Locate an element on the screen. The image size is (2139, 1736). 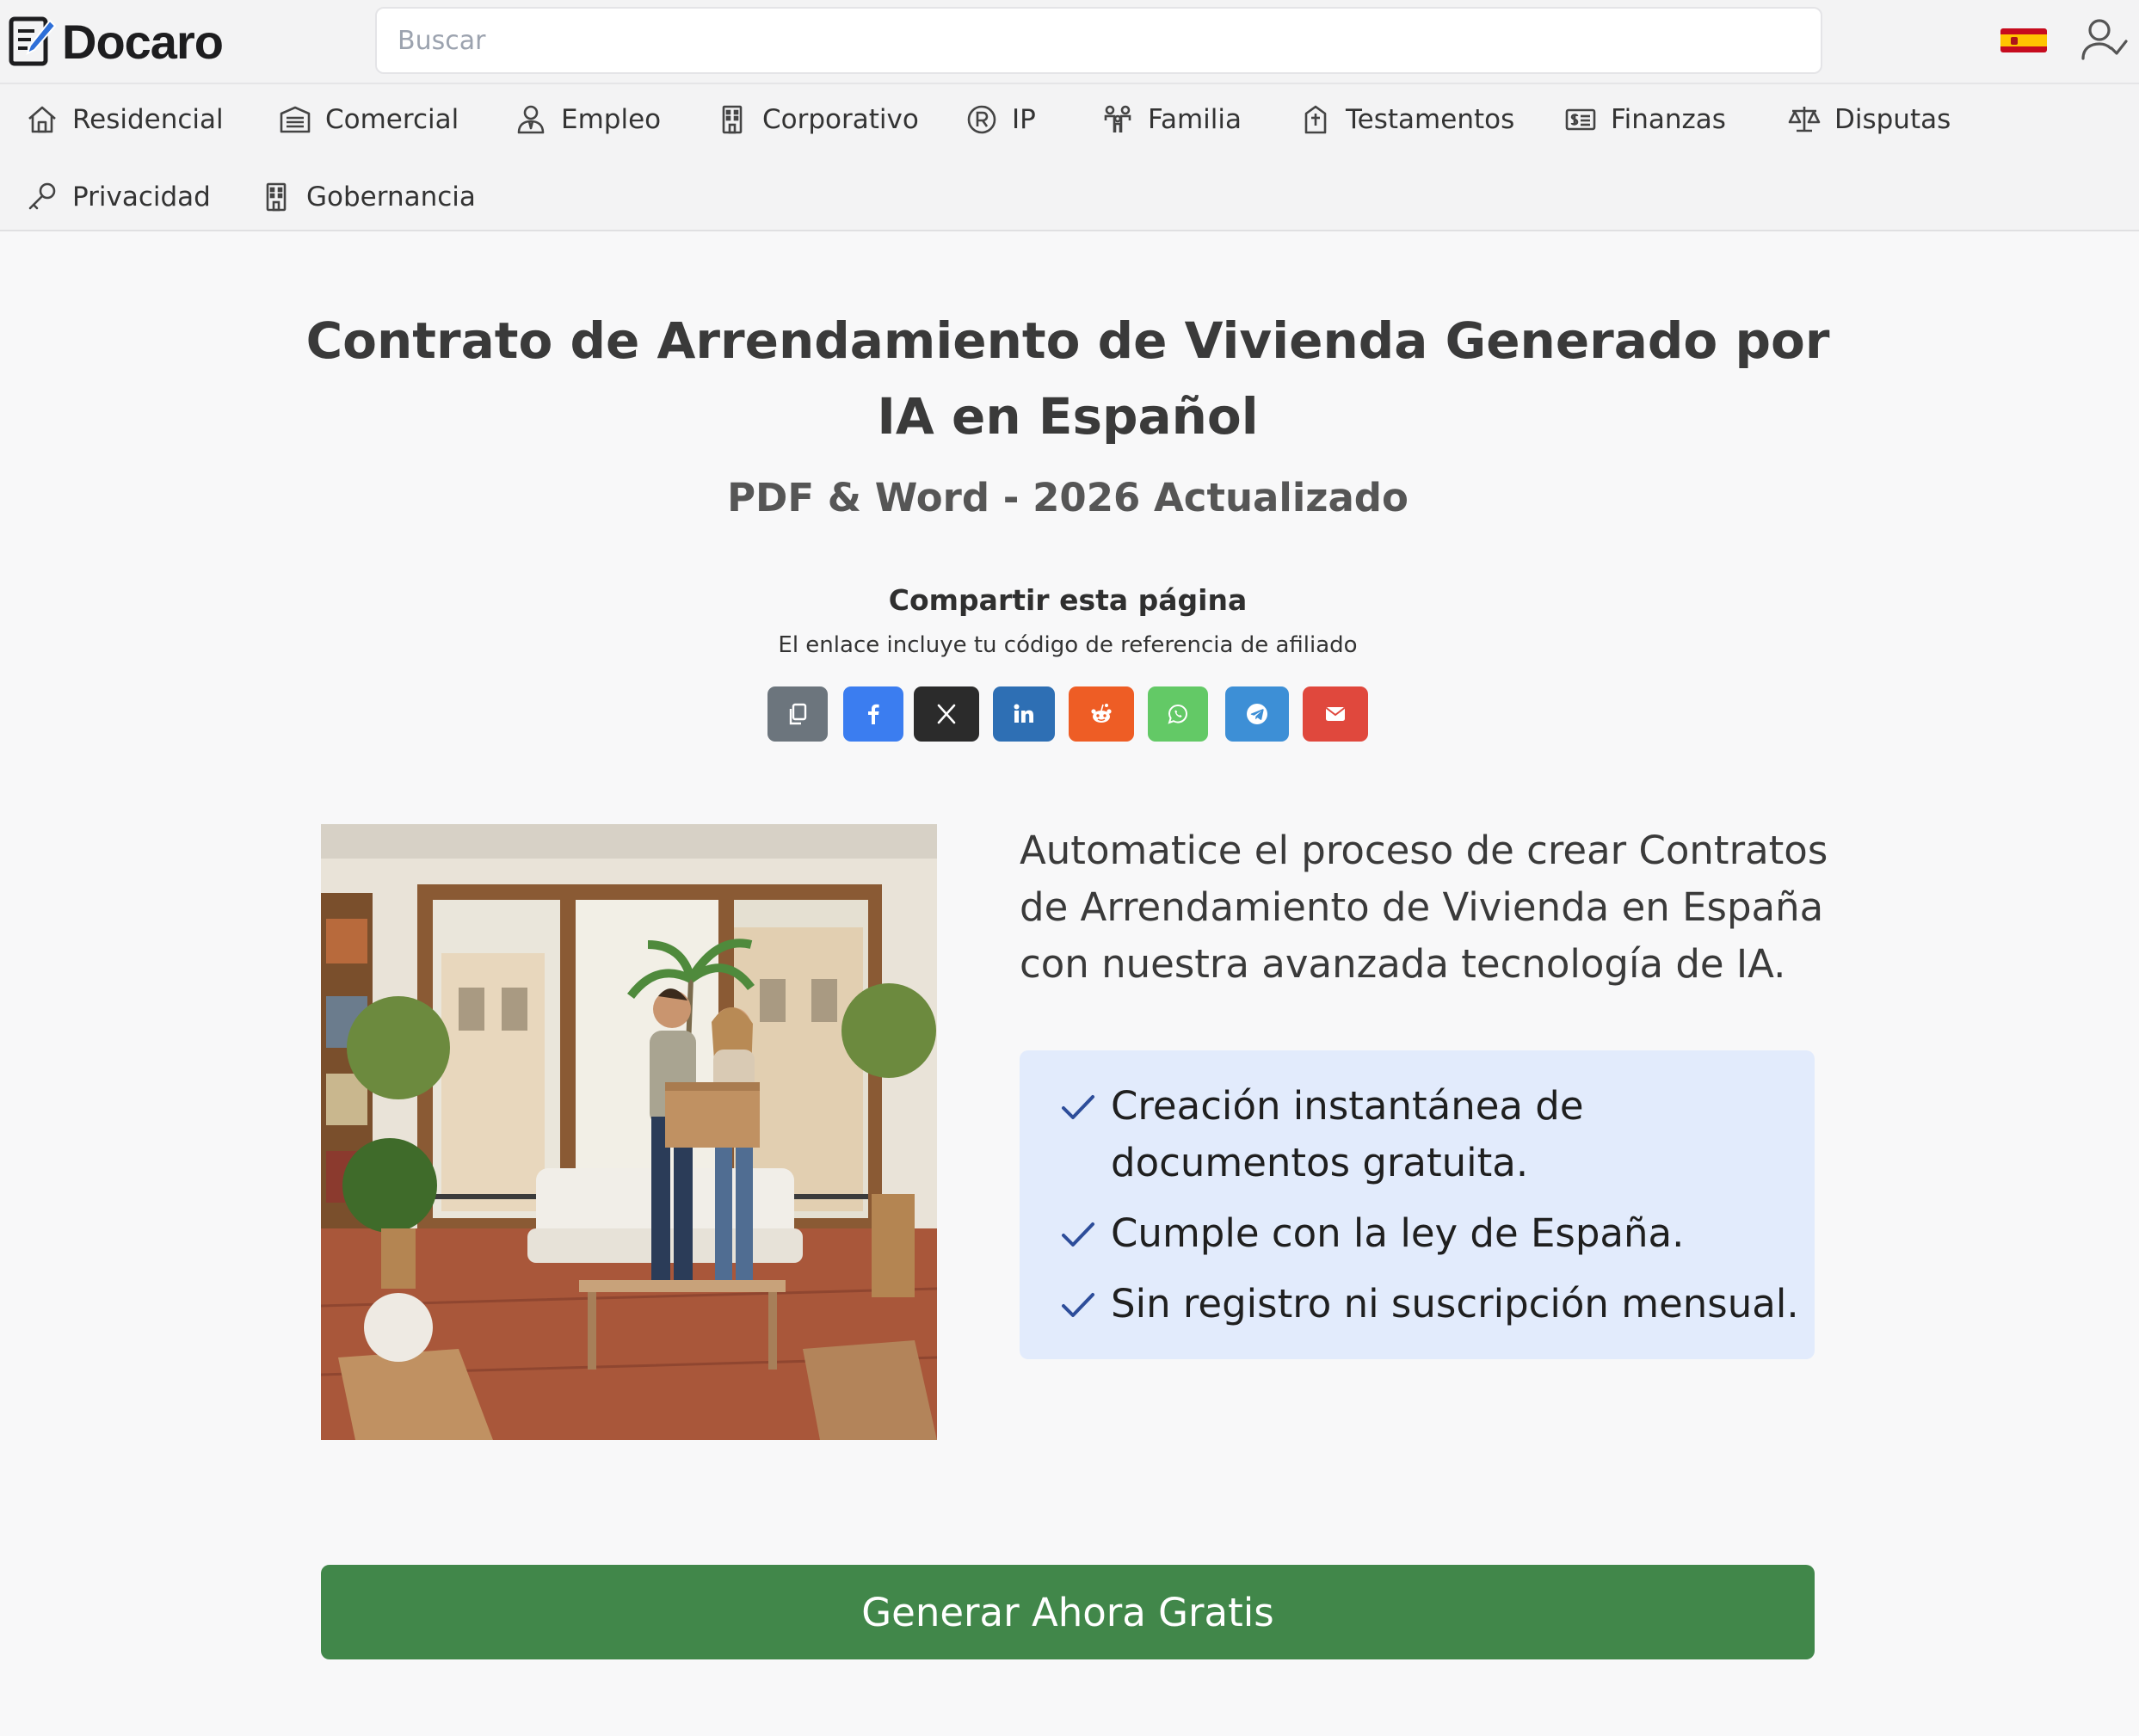
share-whatsapp-button is located at coordinates (1178, 714).